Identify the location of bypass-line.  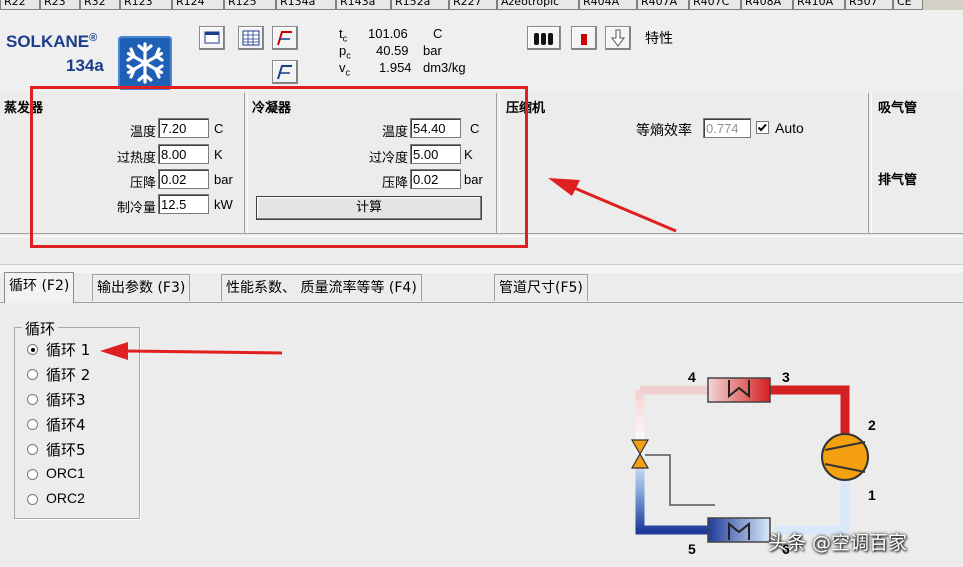
(680, 480).